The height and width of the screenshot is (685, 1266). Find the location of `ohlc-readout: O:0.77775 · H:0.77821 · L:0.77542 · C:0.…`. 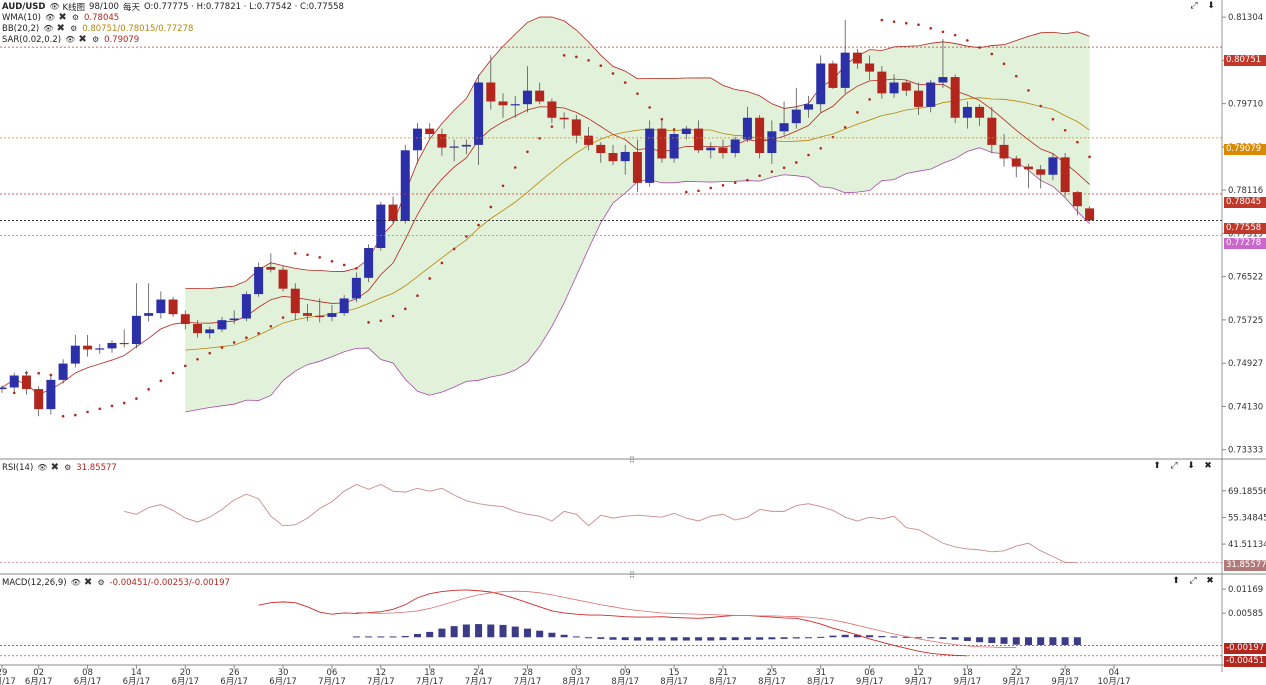

ohlc-readout: O:0.77775 · H:0.77821 · L:0.77542 · C:0.… is located at coordinates (243, 6).